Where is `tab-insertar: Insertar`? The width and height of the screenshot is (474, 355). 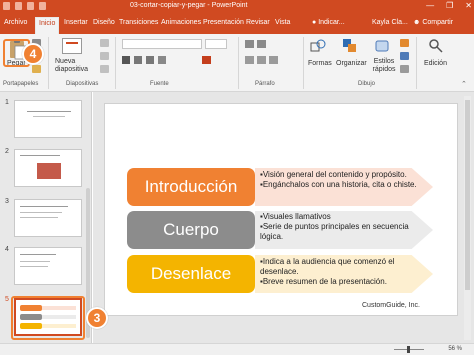 tab-insertar: Insertar is located at coordinates (76, 22).